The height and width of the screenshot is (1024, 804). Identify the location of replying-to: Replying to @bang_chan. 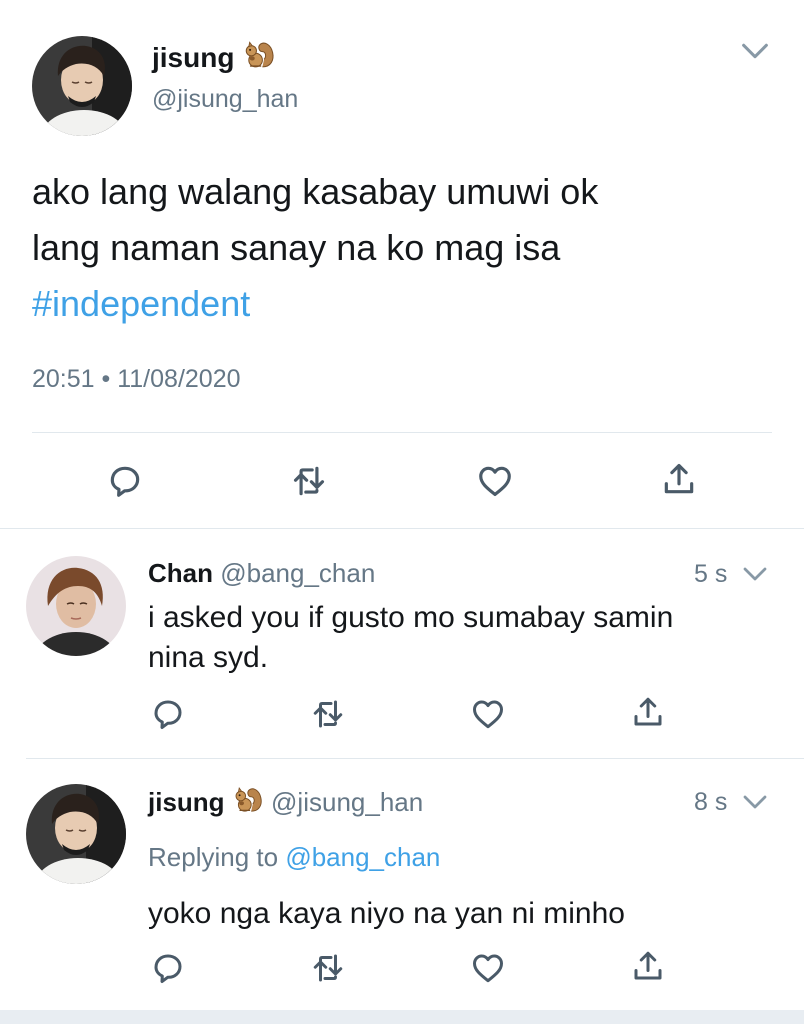
(294, 857).